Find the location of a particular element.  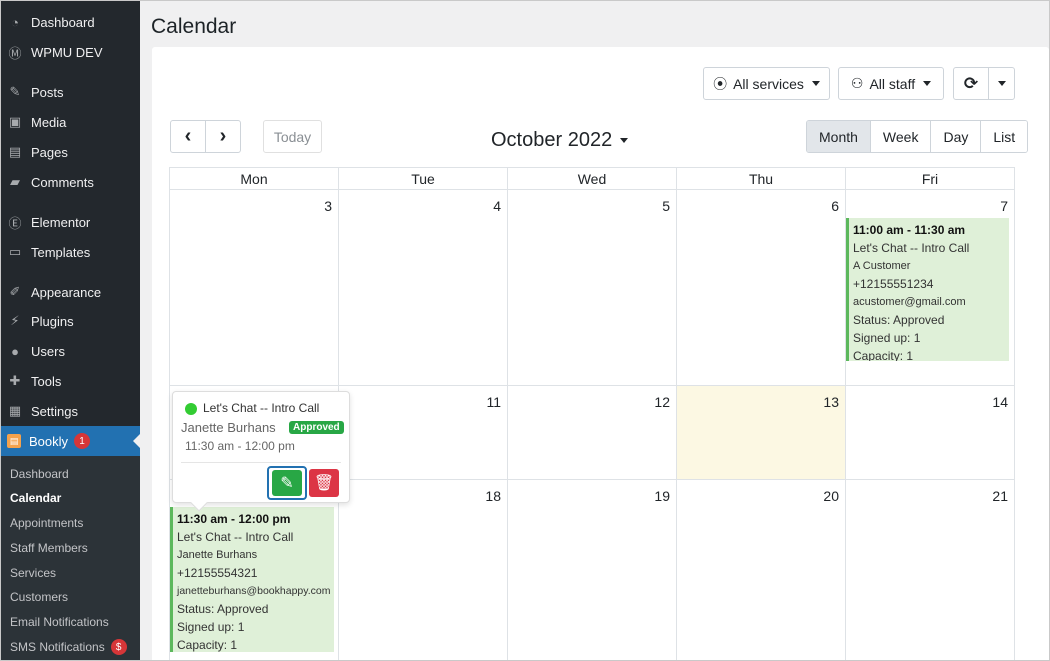

staff-filter-button: ⚇ All staff is located at coordinates (891, 83).